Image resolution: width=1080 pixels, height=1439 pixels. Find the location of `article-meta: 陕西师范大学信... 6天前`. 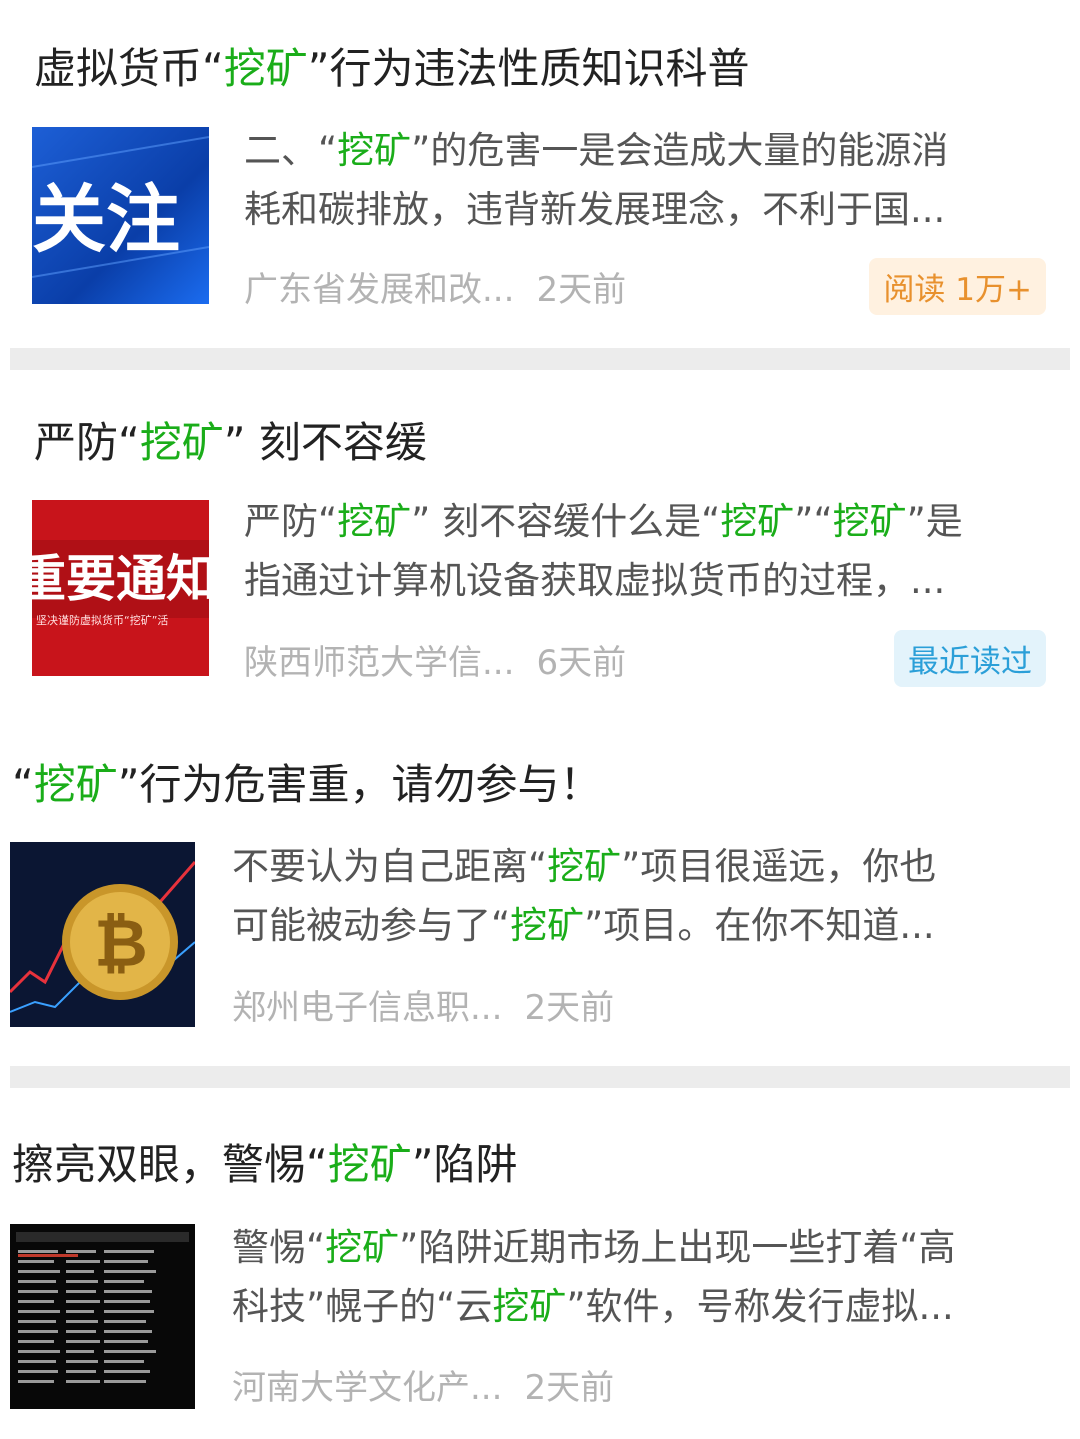

article-meta: 陕西师范大学信... 6天前 is located at coordinates (446, 659).